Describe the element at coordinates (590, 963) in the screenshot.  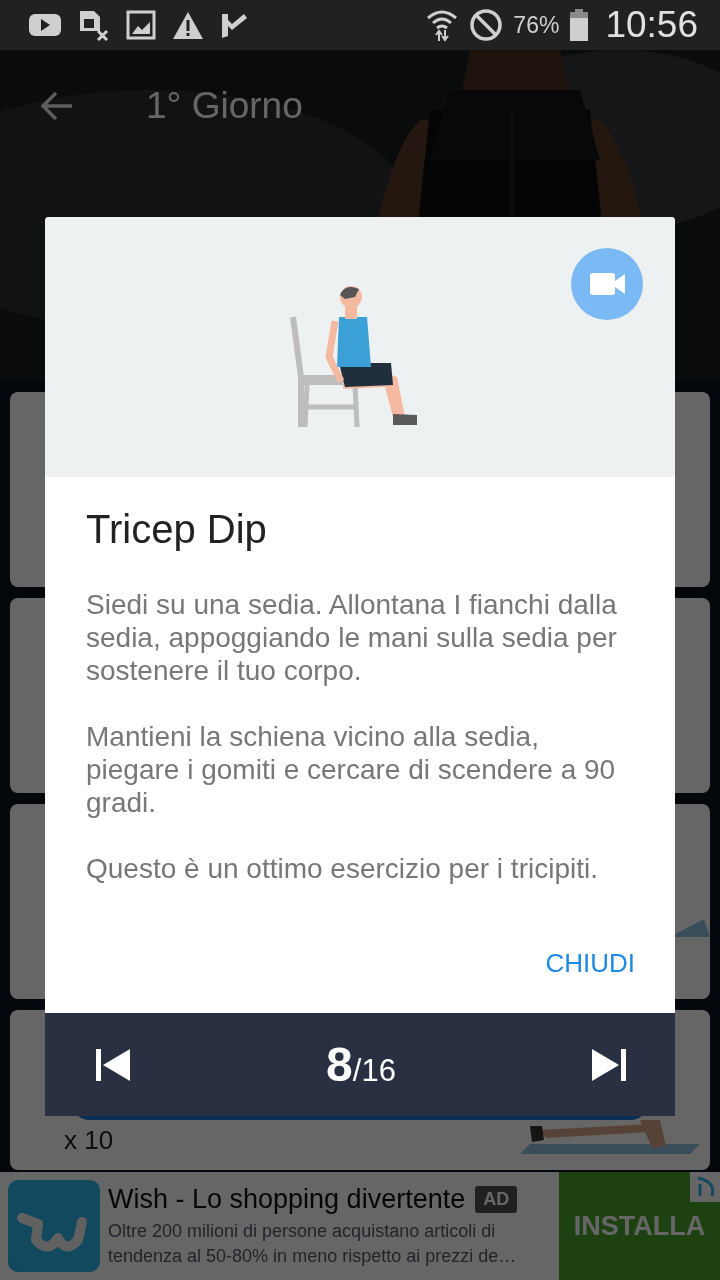
I see `close-button: CHIUDI` at that location.